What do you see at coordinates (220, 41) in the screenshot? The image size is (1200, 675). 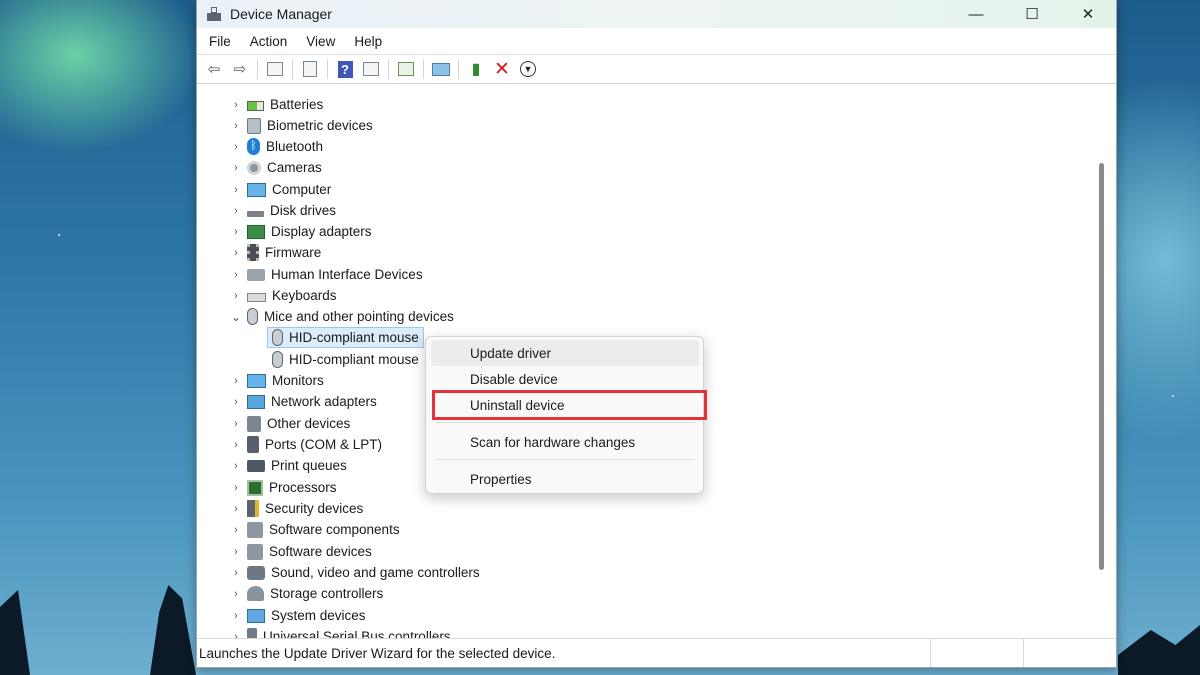 I see `menu-file: File` at bounding box center [220, 41].